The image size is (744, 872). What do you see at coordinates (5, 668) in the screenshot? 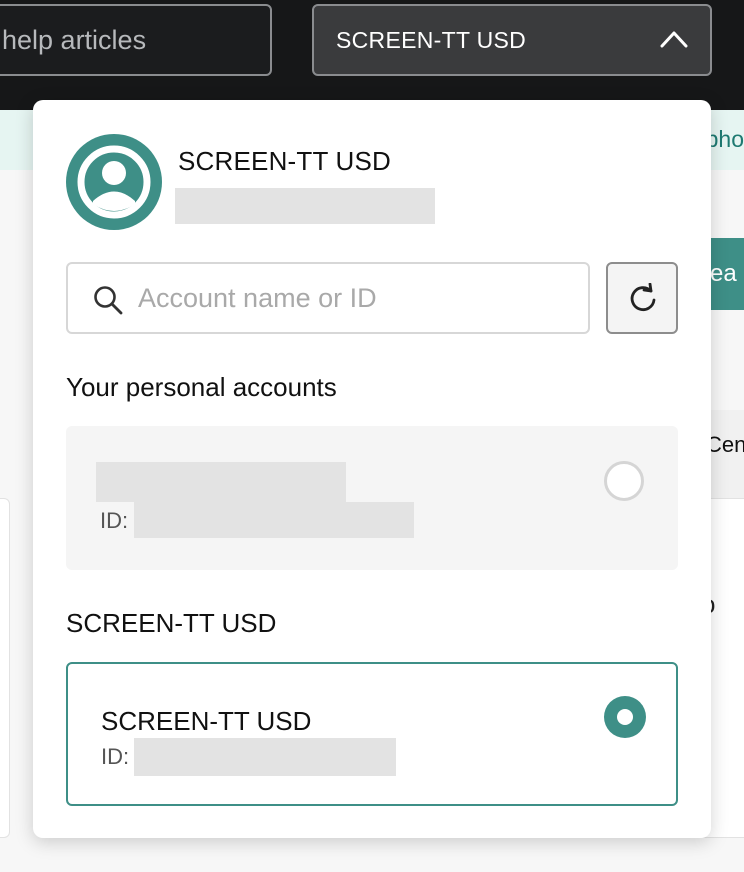
I see `background-panel-left` at bounding box center [5, 668].